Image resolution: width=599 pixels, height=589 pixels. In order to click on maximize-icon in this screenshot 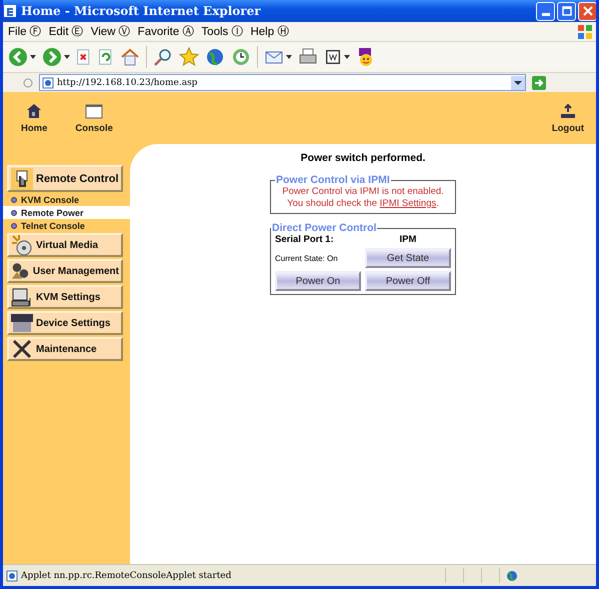, I will do `click(567, 11)`.